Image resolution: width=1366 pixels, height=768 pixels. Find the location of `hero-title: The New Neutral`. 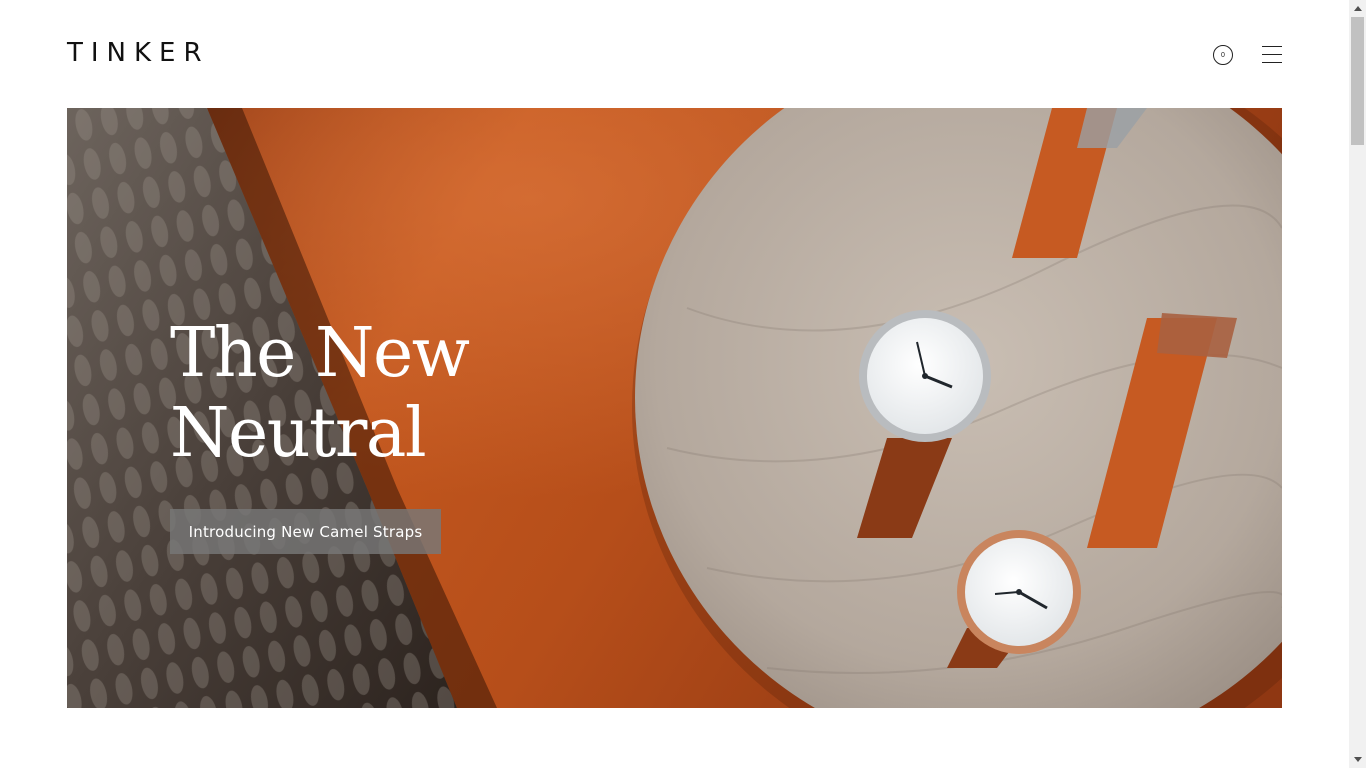

hero-title: The New Neutral is located at coordinates (320, 394).